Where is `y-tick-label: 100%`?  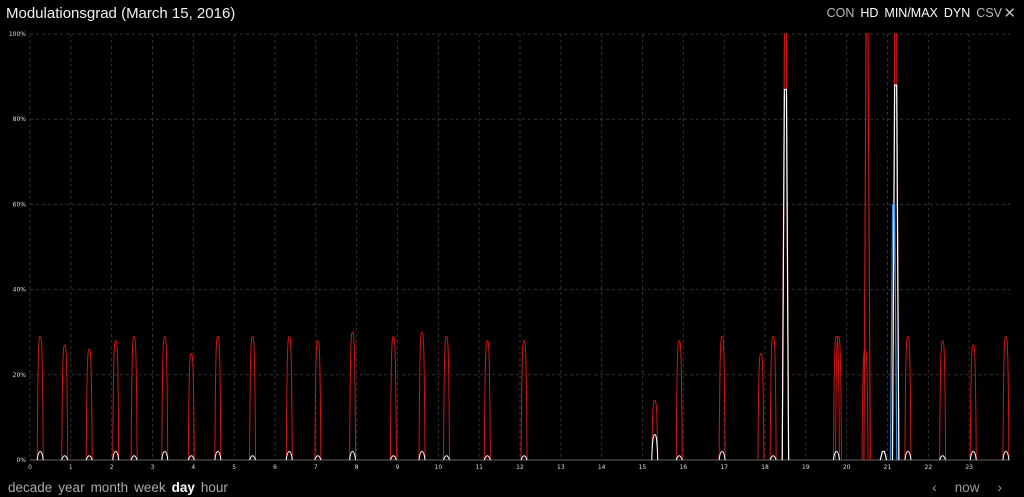
y-tick-label: 100% is located at coordinates (17, 34).